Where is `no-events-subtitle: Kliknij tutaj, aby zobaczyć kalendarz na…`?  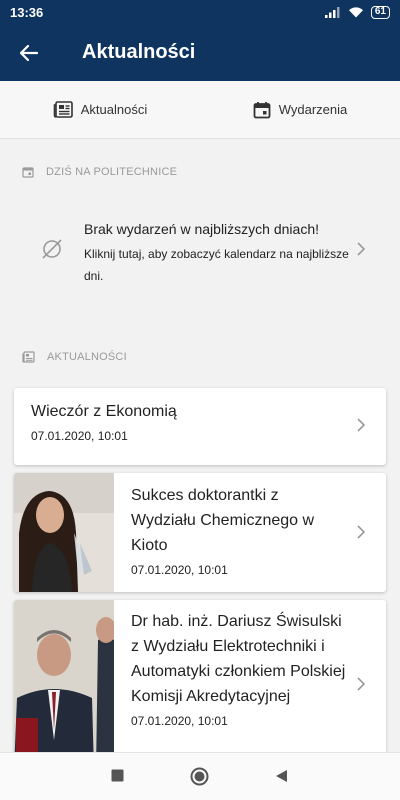
no-events-subtitle: Kliknij tutaj, aby zobaczyć kalendarz na… is located at coordinates (216, 265).